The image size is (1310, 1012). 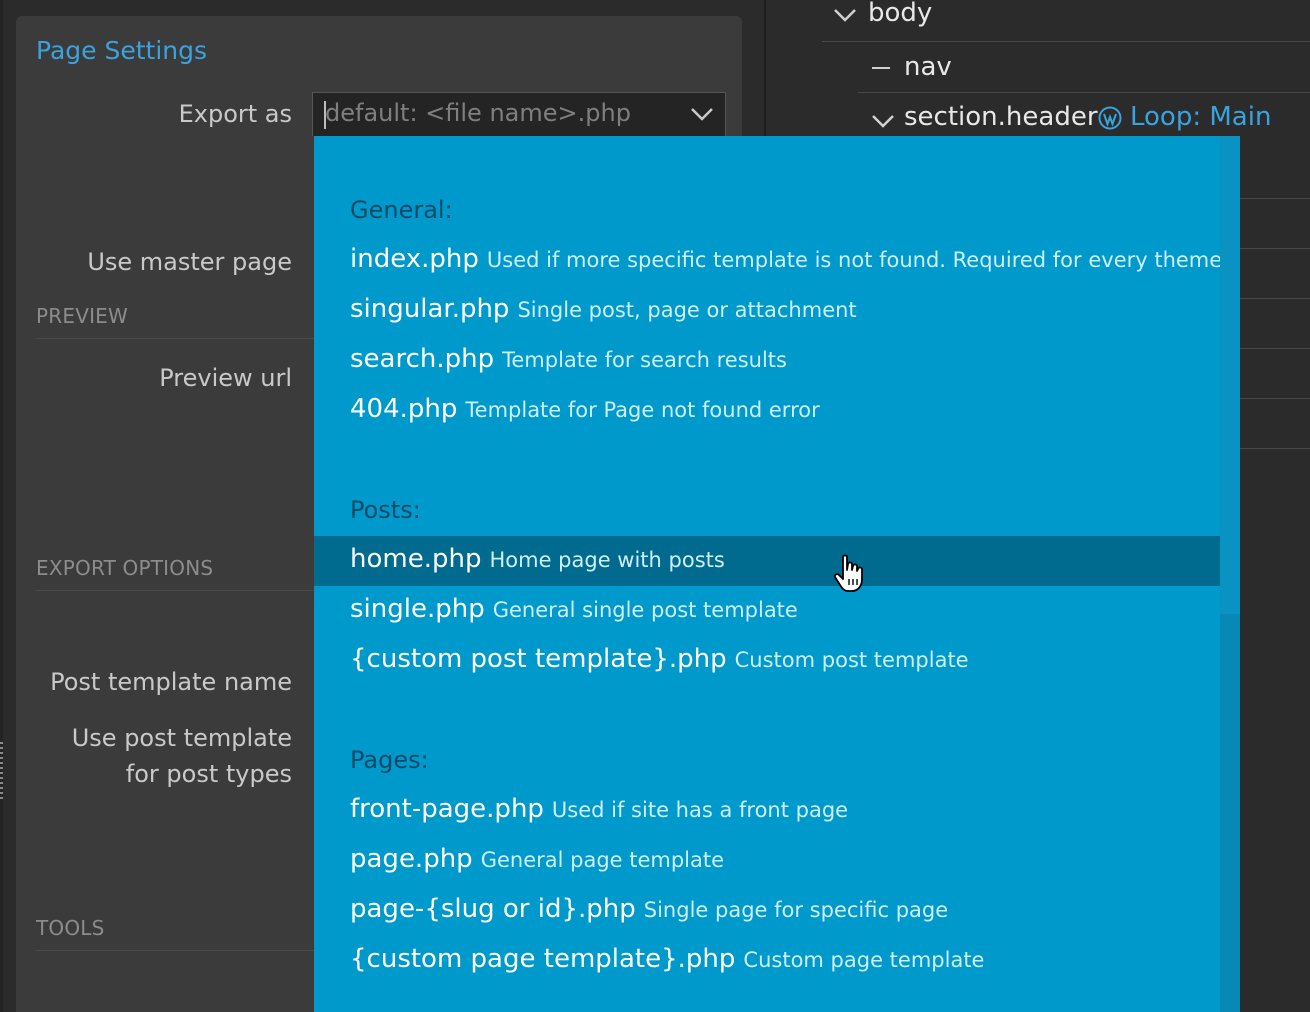 What do you see at coordinates (125, 568) in the screenshot?
I see `export-options-section-head: EXPORT OPTIONS` at bounding box center [125, 568].